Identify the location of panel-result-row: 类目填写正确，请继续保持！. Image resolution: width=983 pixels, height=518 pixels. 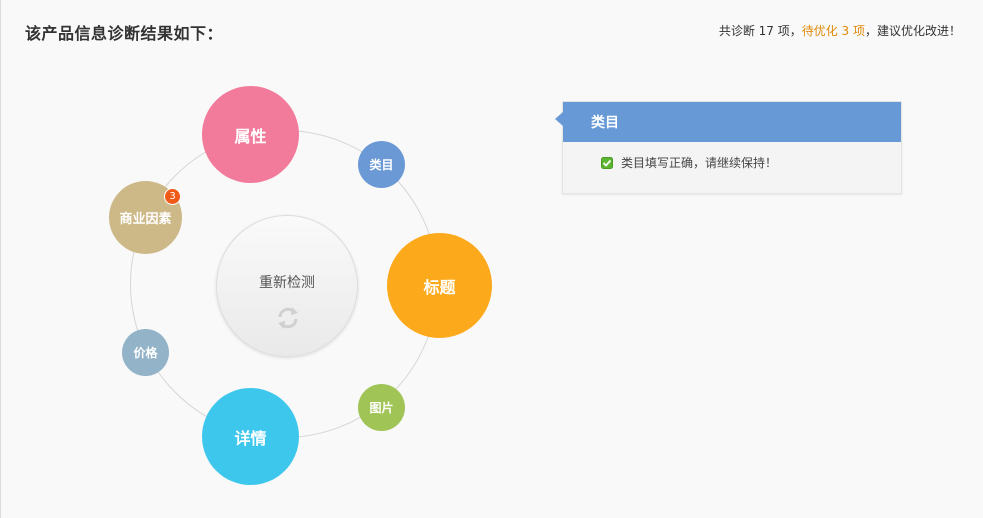
(732, 162).